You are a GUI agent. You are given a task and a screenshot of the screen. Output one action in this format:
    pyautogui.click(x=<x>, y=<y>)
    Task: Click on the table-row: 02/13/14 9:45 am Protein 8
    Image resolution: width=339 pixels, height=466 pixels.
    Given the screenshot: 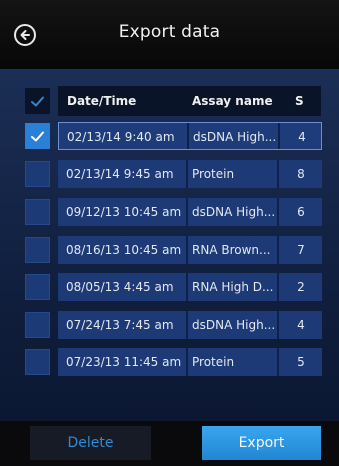 What is the action you would take?
    pyautogui.click(x=190, y=174)
    